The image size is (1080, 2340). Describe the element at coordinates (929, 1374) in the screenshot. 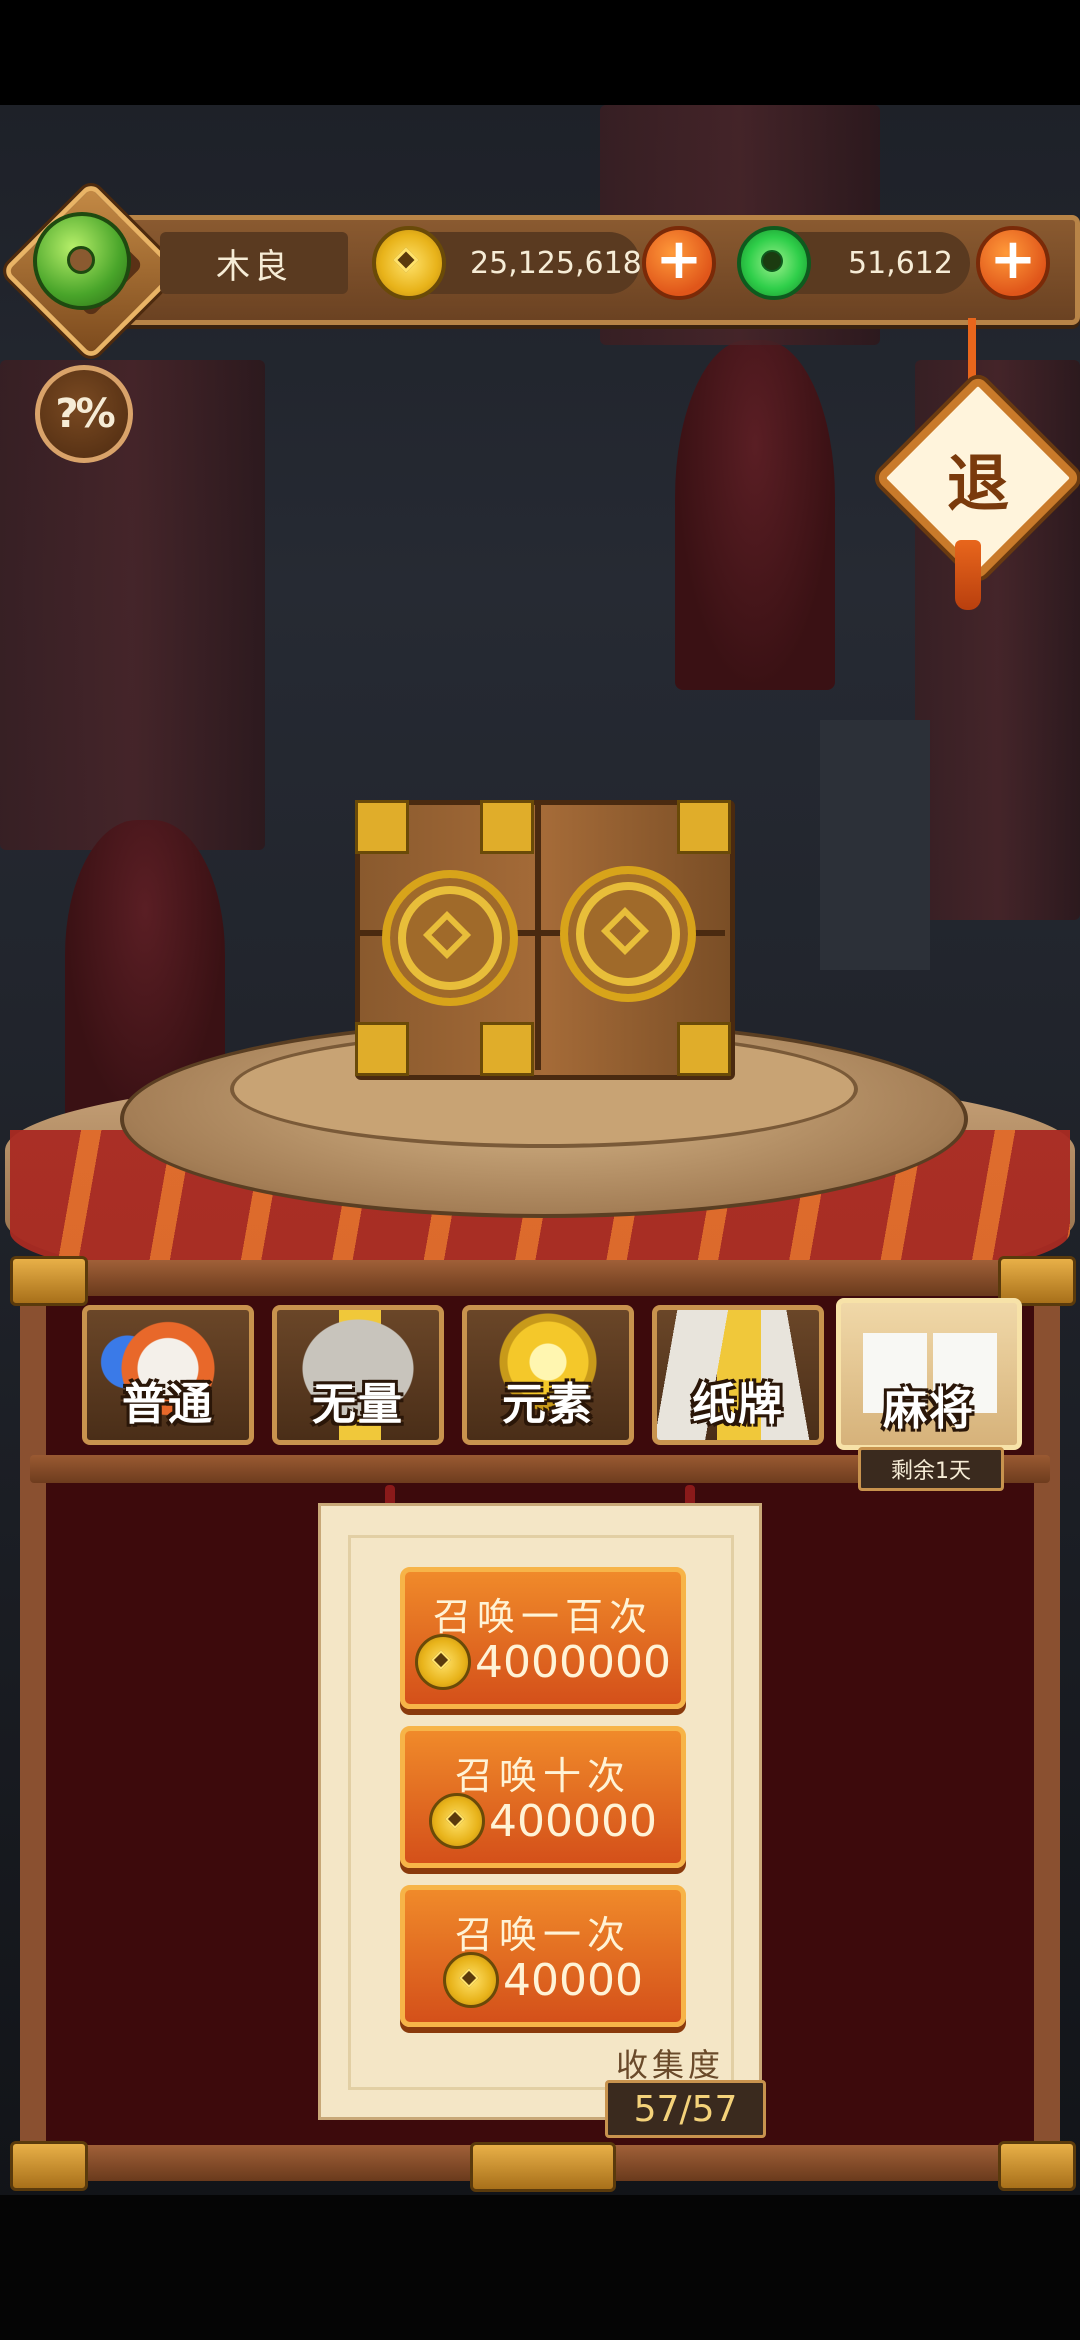

I see `tab-mahjong: 麻将` at that location.